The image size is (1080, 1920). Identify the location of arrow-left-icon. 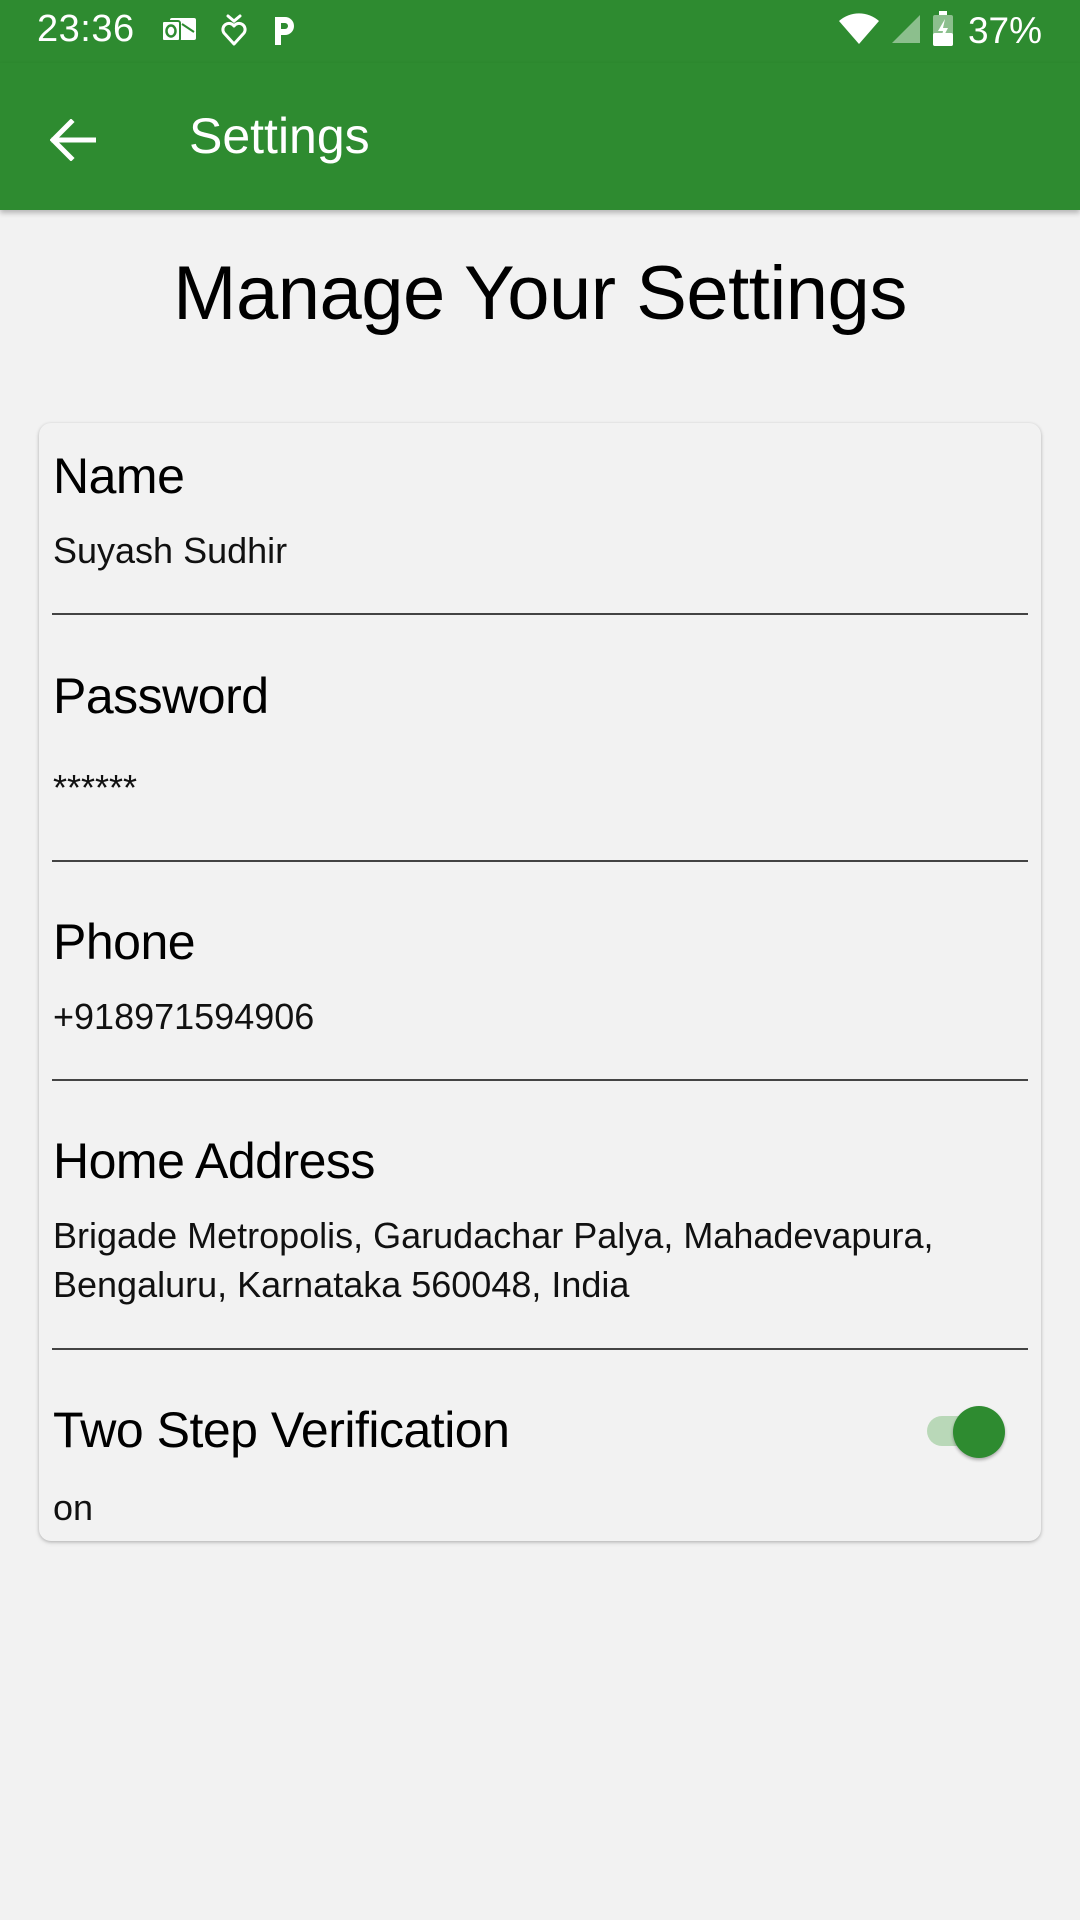
(73, 140).